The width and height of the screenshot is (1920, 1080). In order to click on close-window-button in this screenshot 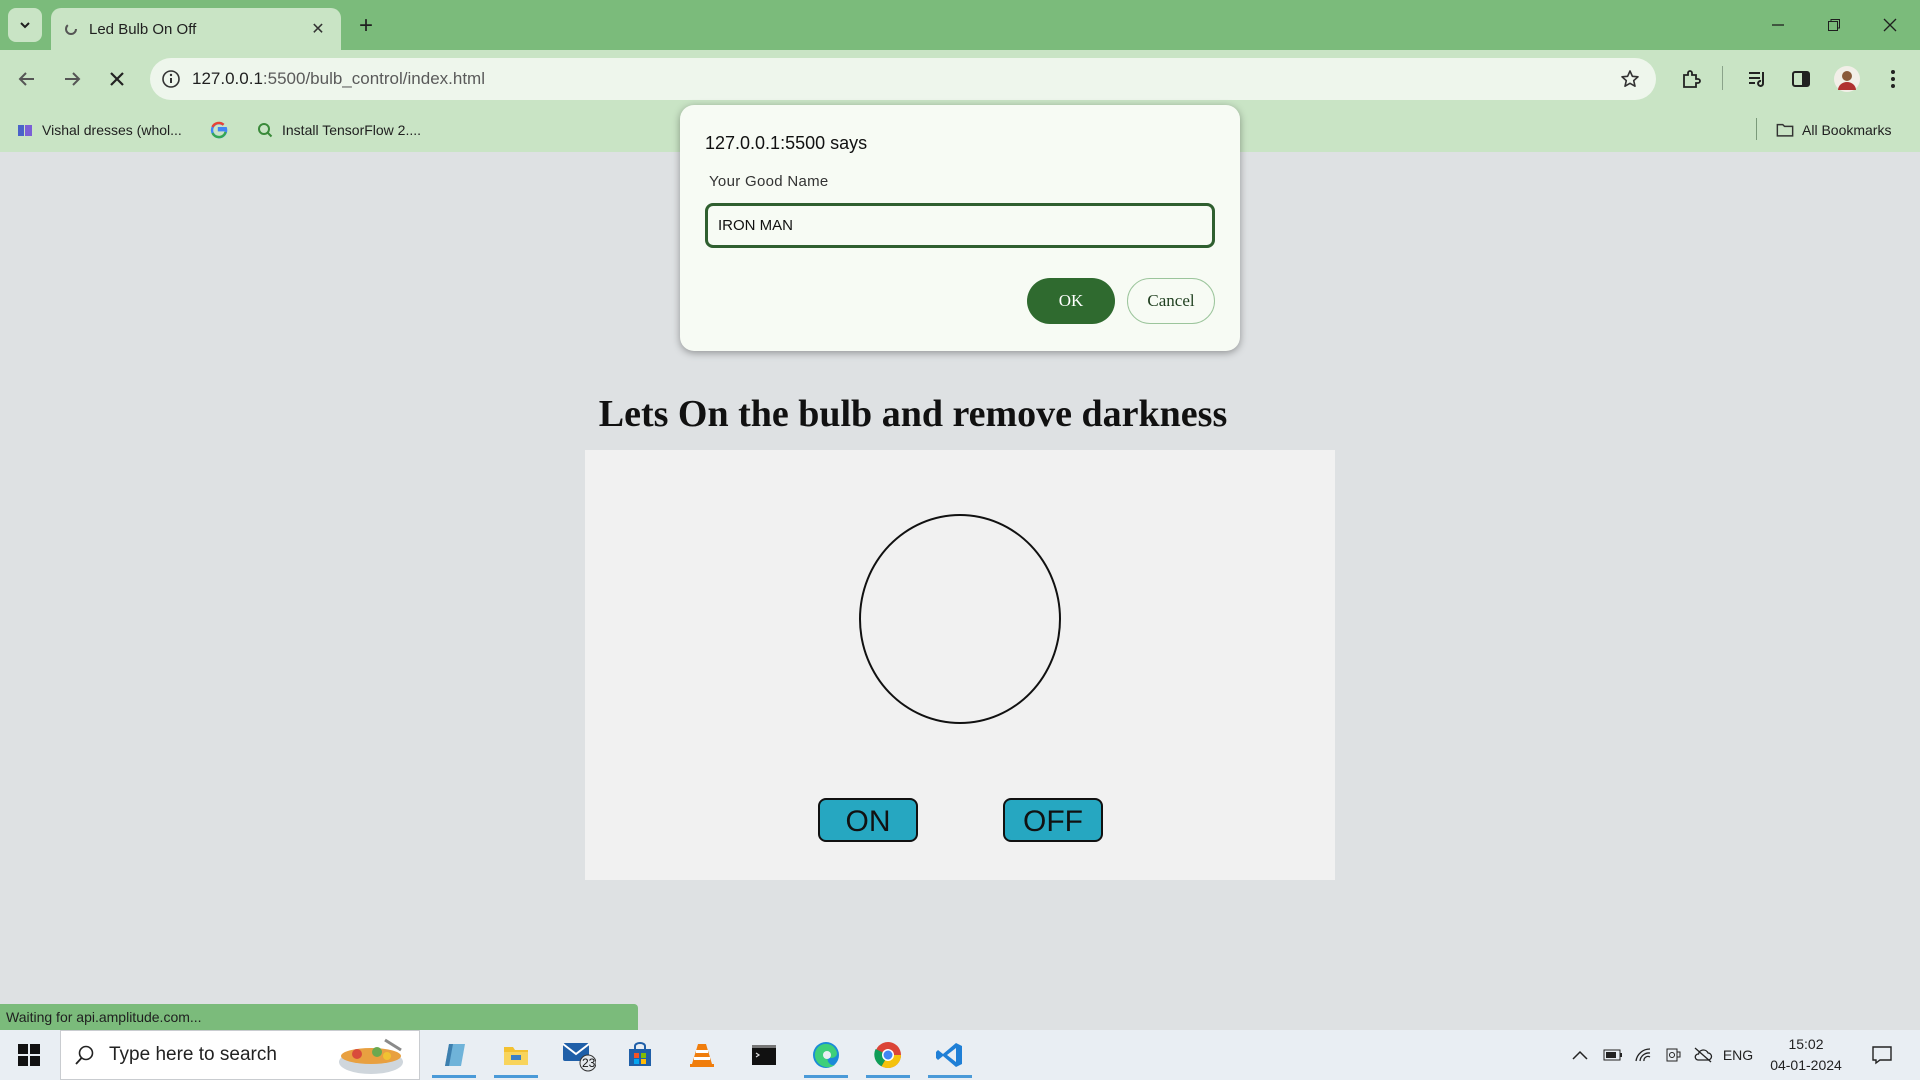, I will do `click(1890, 25)`.